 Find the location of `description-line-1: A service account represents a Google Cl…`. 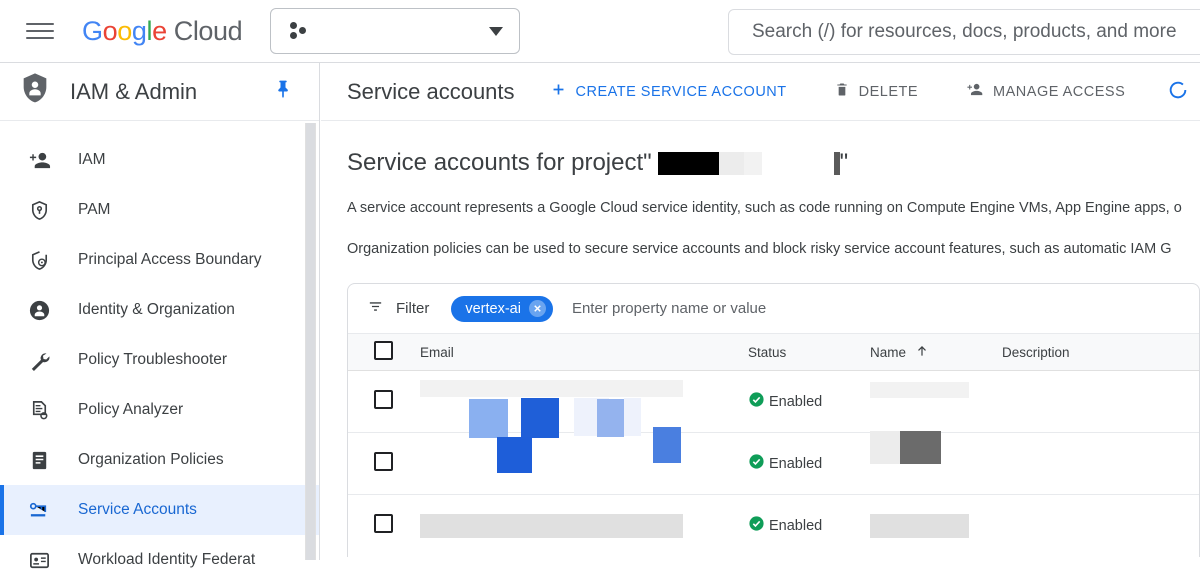

description-line-1: A service account represents a Google Cl… is located at coordinates (764, 208).